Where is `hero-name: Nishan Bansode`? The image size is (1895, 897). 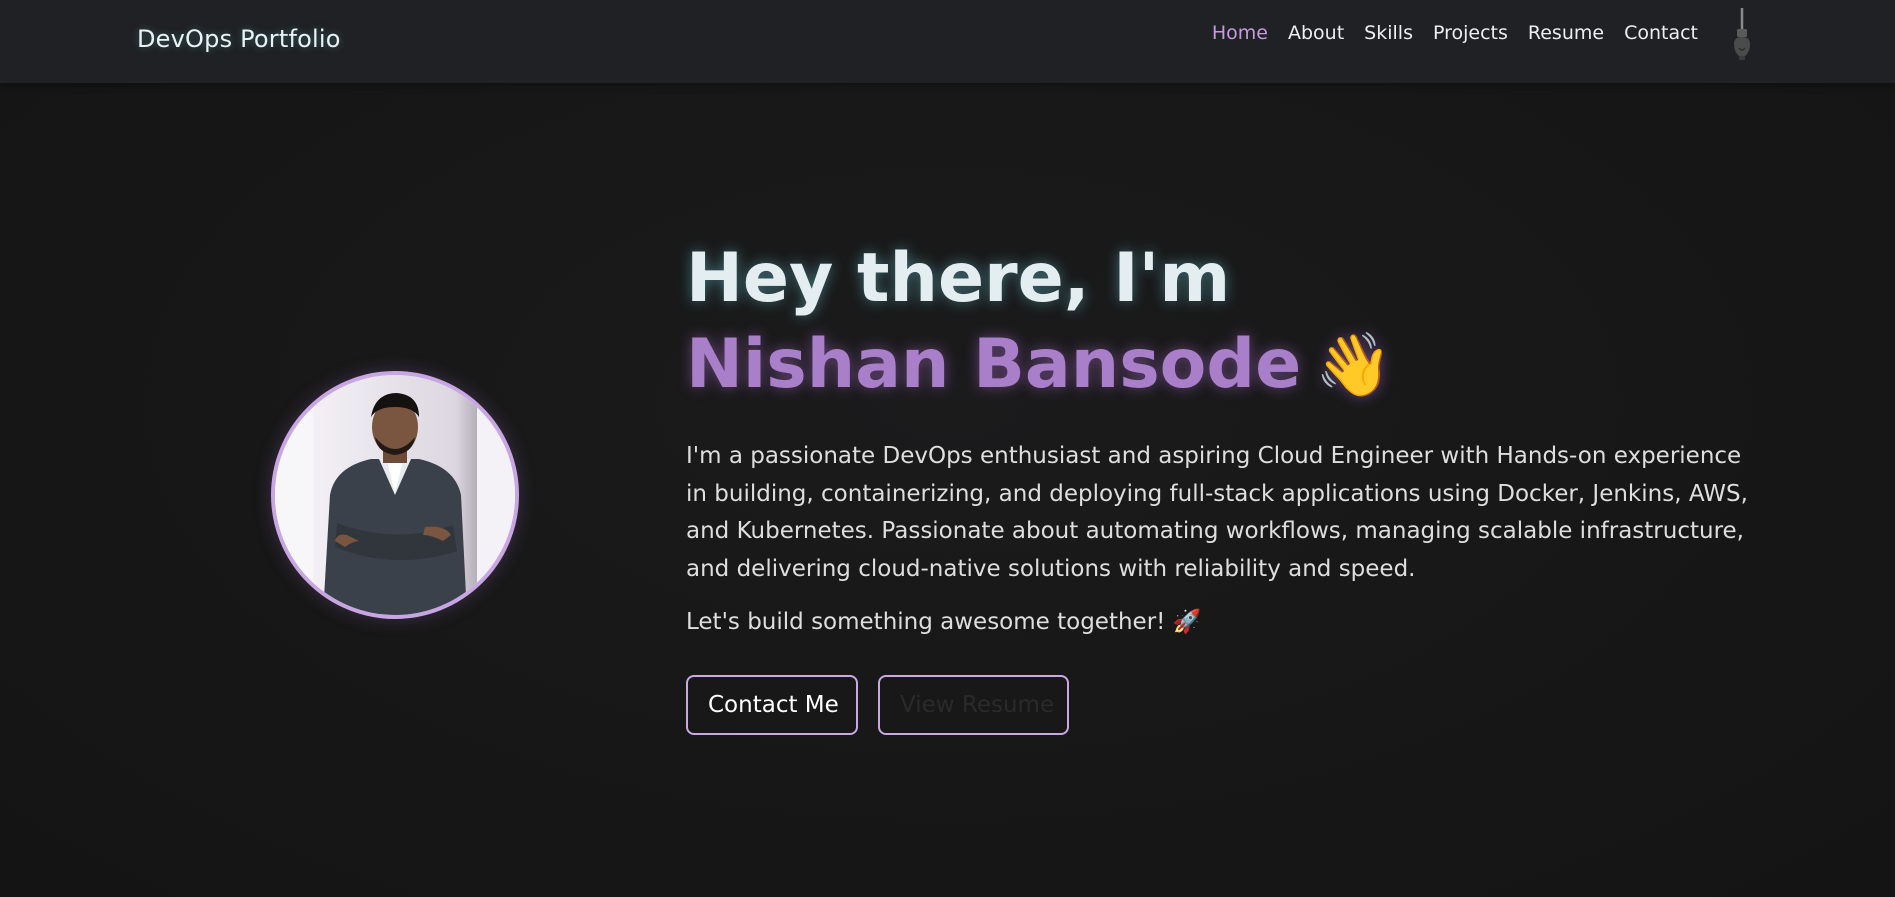 hero-name: Nishan Bansode is located at coordinates (994, 364).